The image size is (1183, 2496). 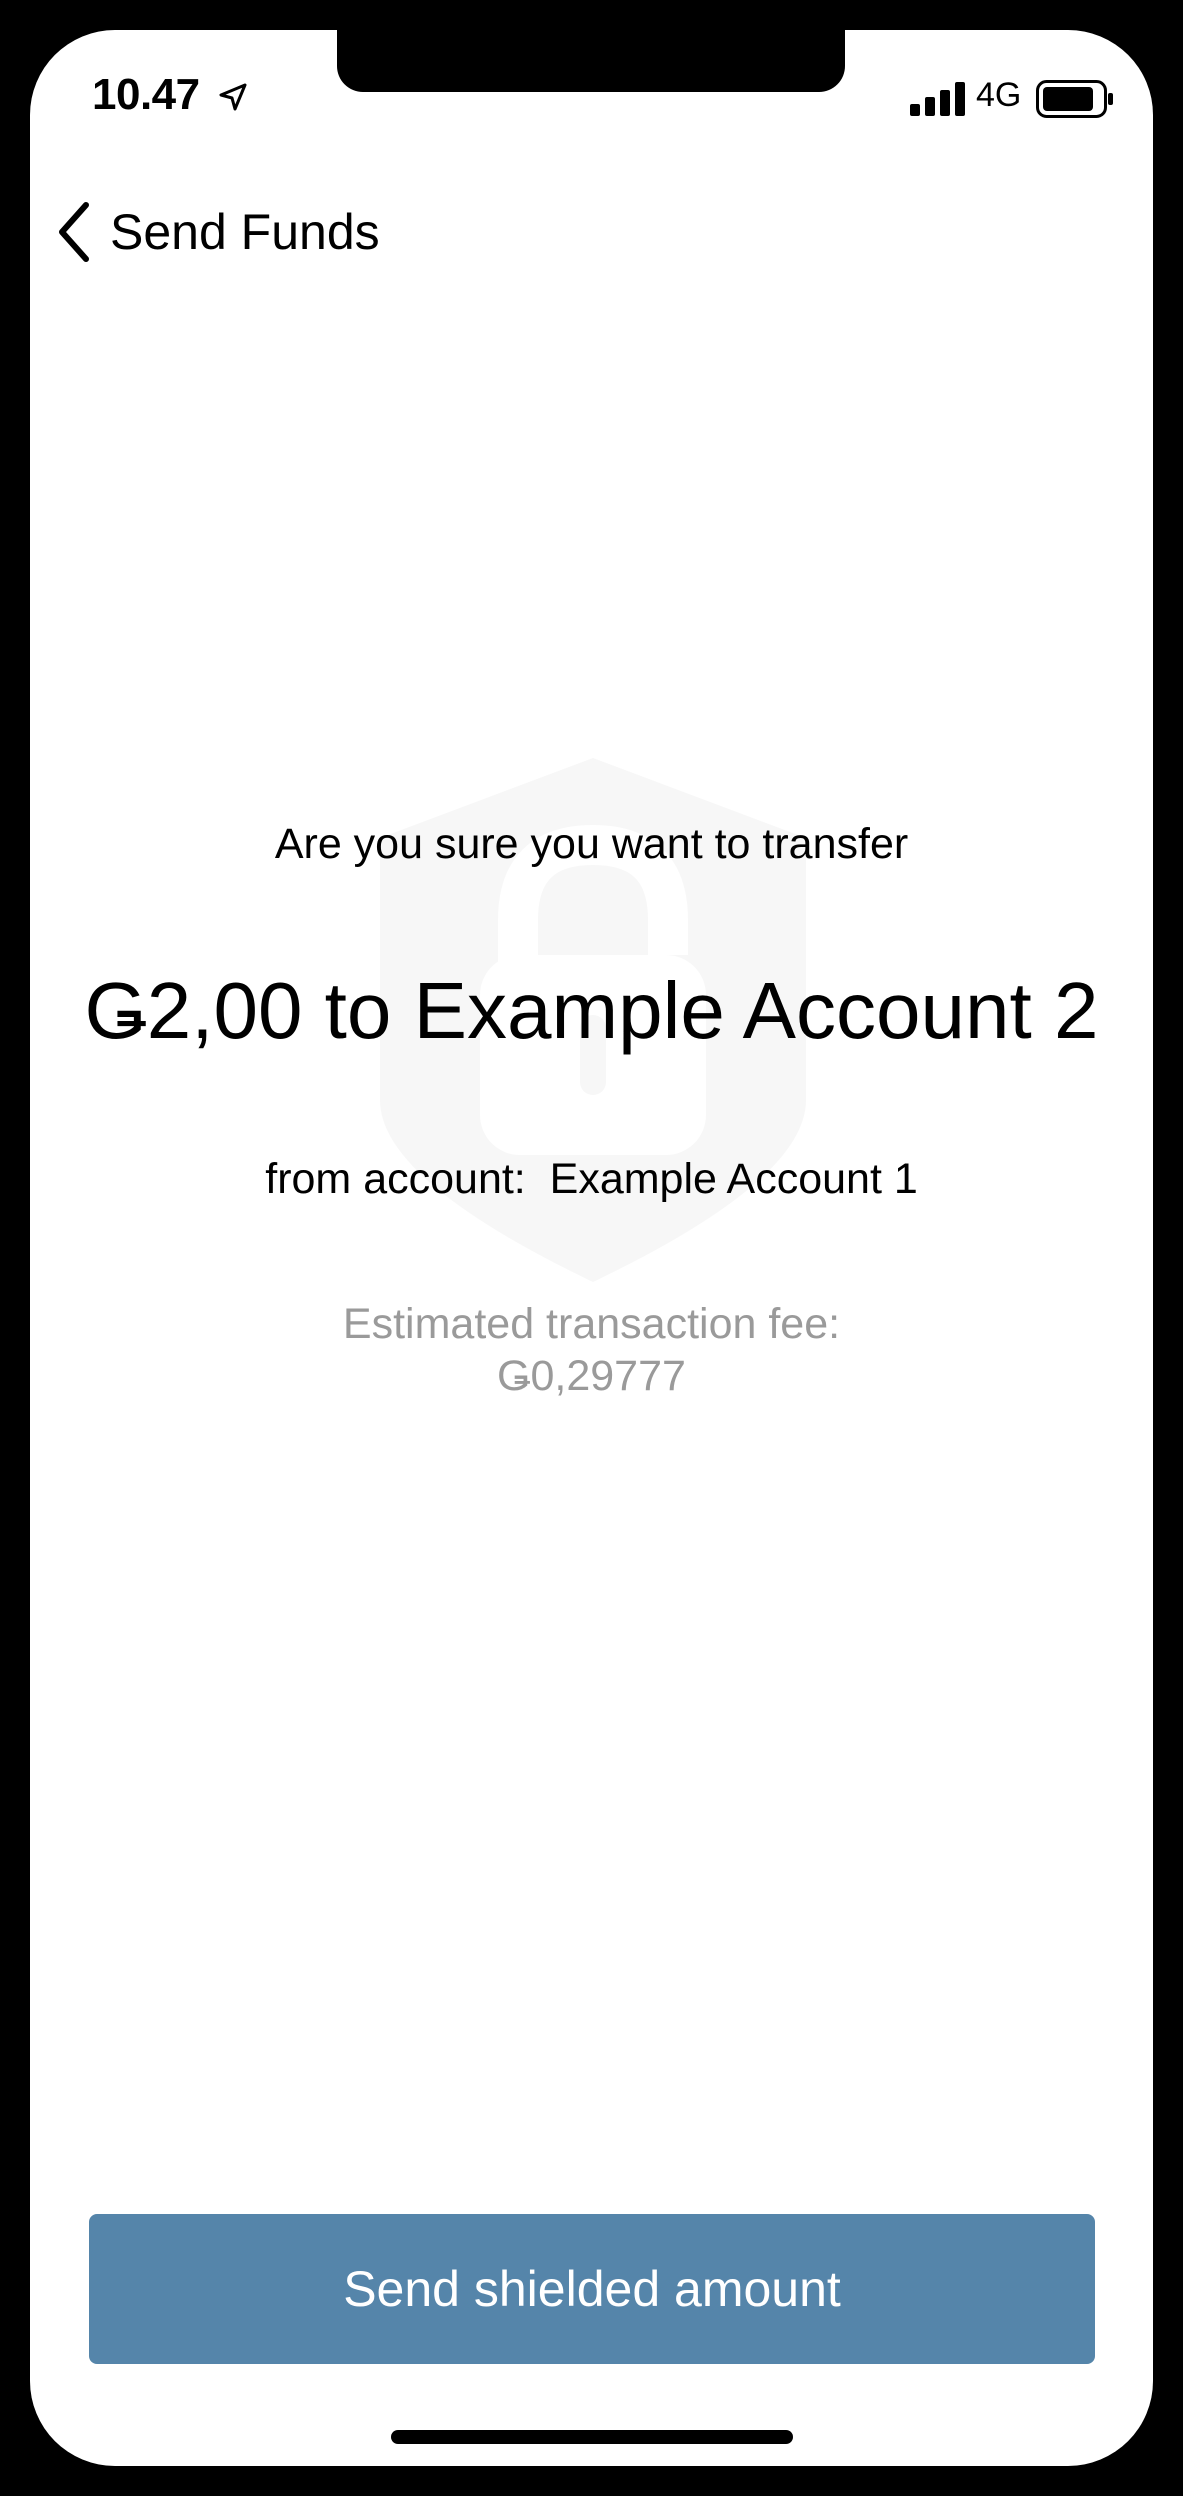 I want to click on status-time: 10.47, so click(x=146, y=94).